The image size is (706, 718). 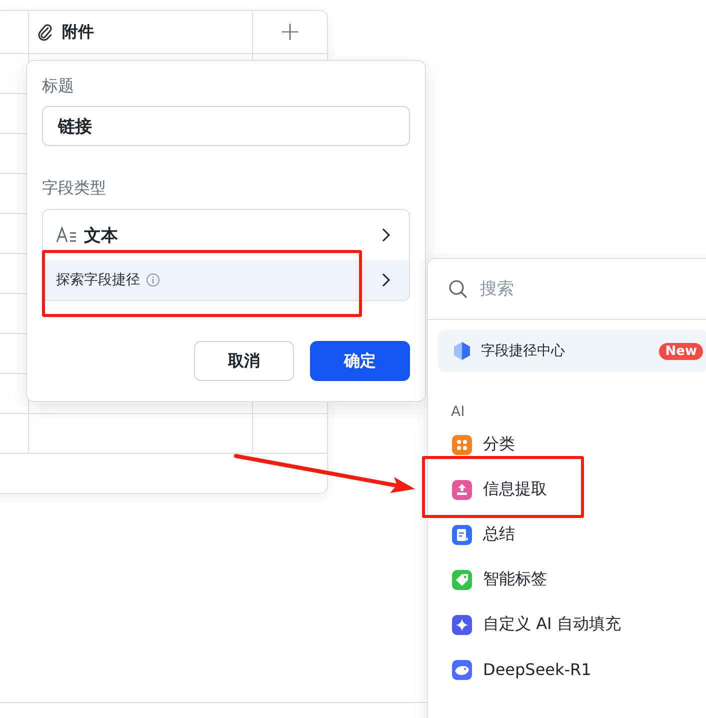 I want to click on text-type-icon, so click(x=67, y=235).